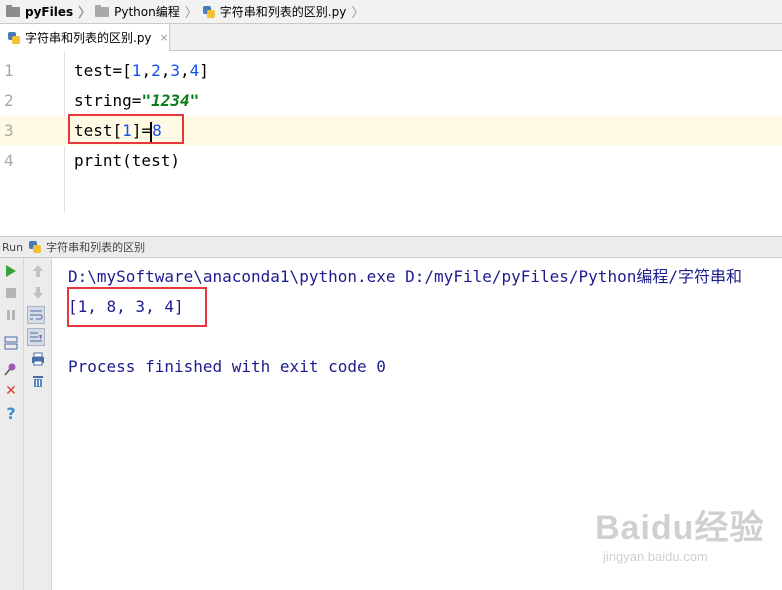 The width and height of the screenshot is (782, 590). Describe the element at coordinates (12, 424) in the screenshot. I see `run-toolbar-left: ✕ ?` at that location.